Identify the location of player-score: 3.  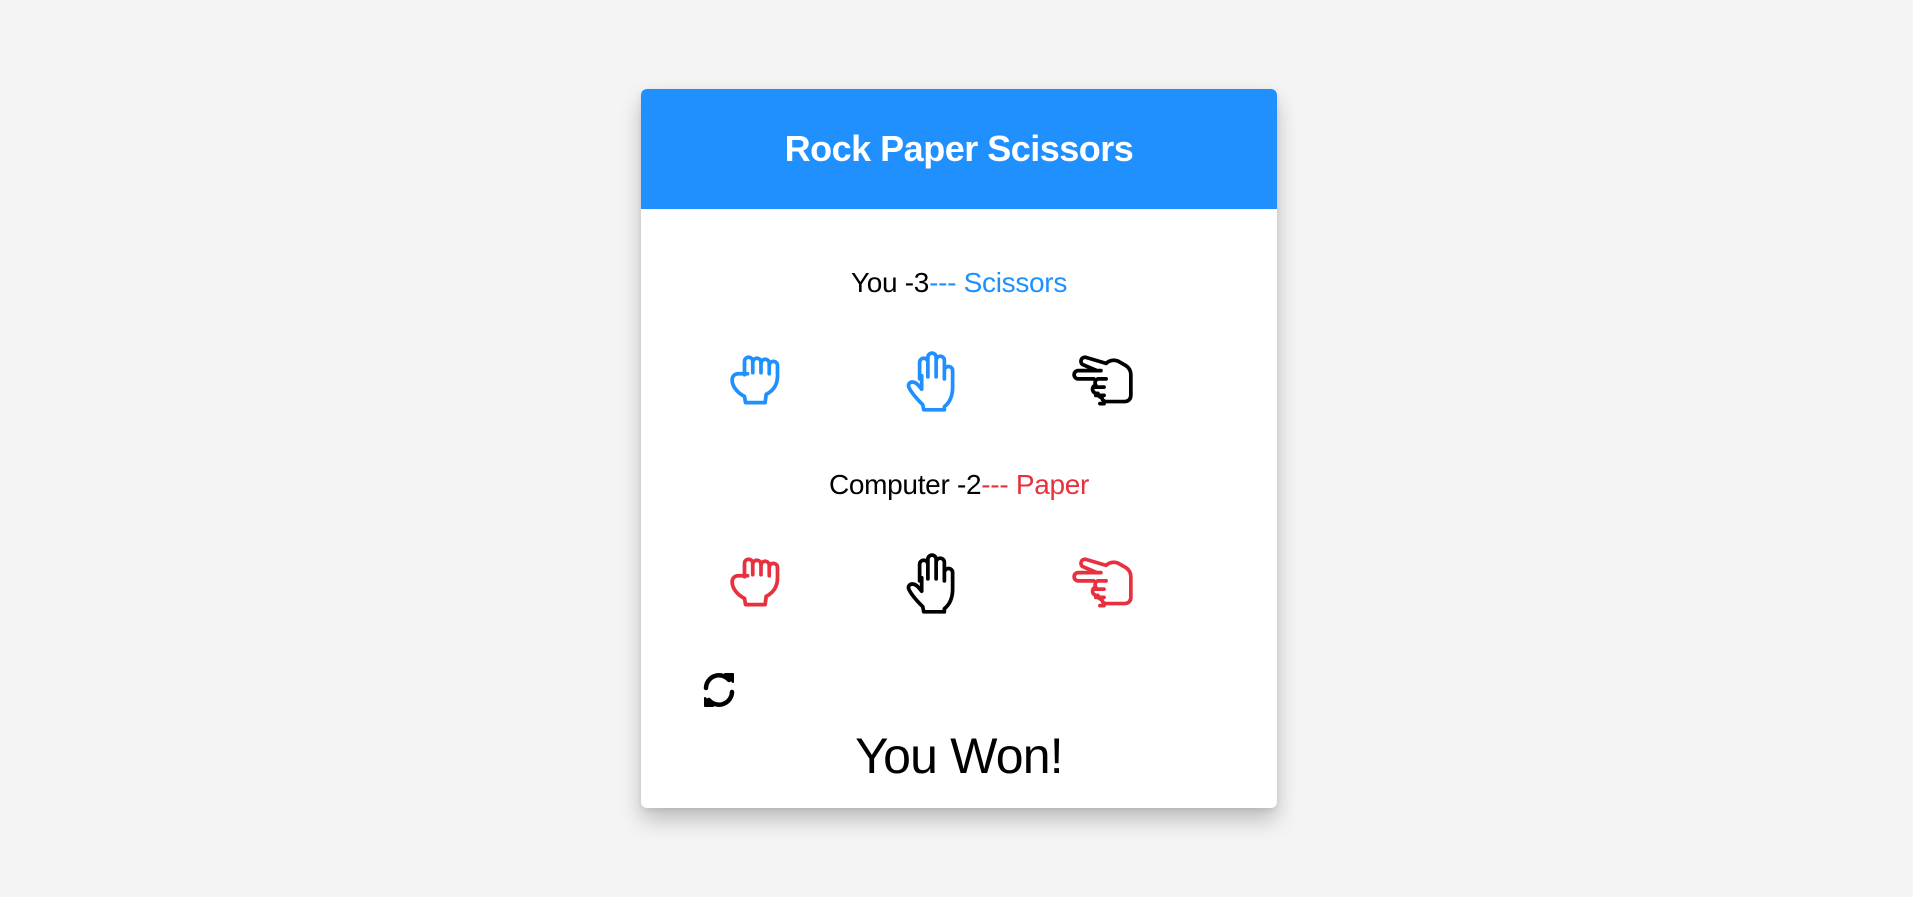
(921, 282).